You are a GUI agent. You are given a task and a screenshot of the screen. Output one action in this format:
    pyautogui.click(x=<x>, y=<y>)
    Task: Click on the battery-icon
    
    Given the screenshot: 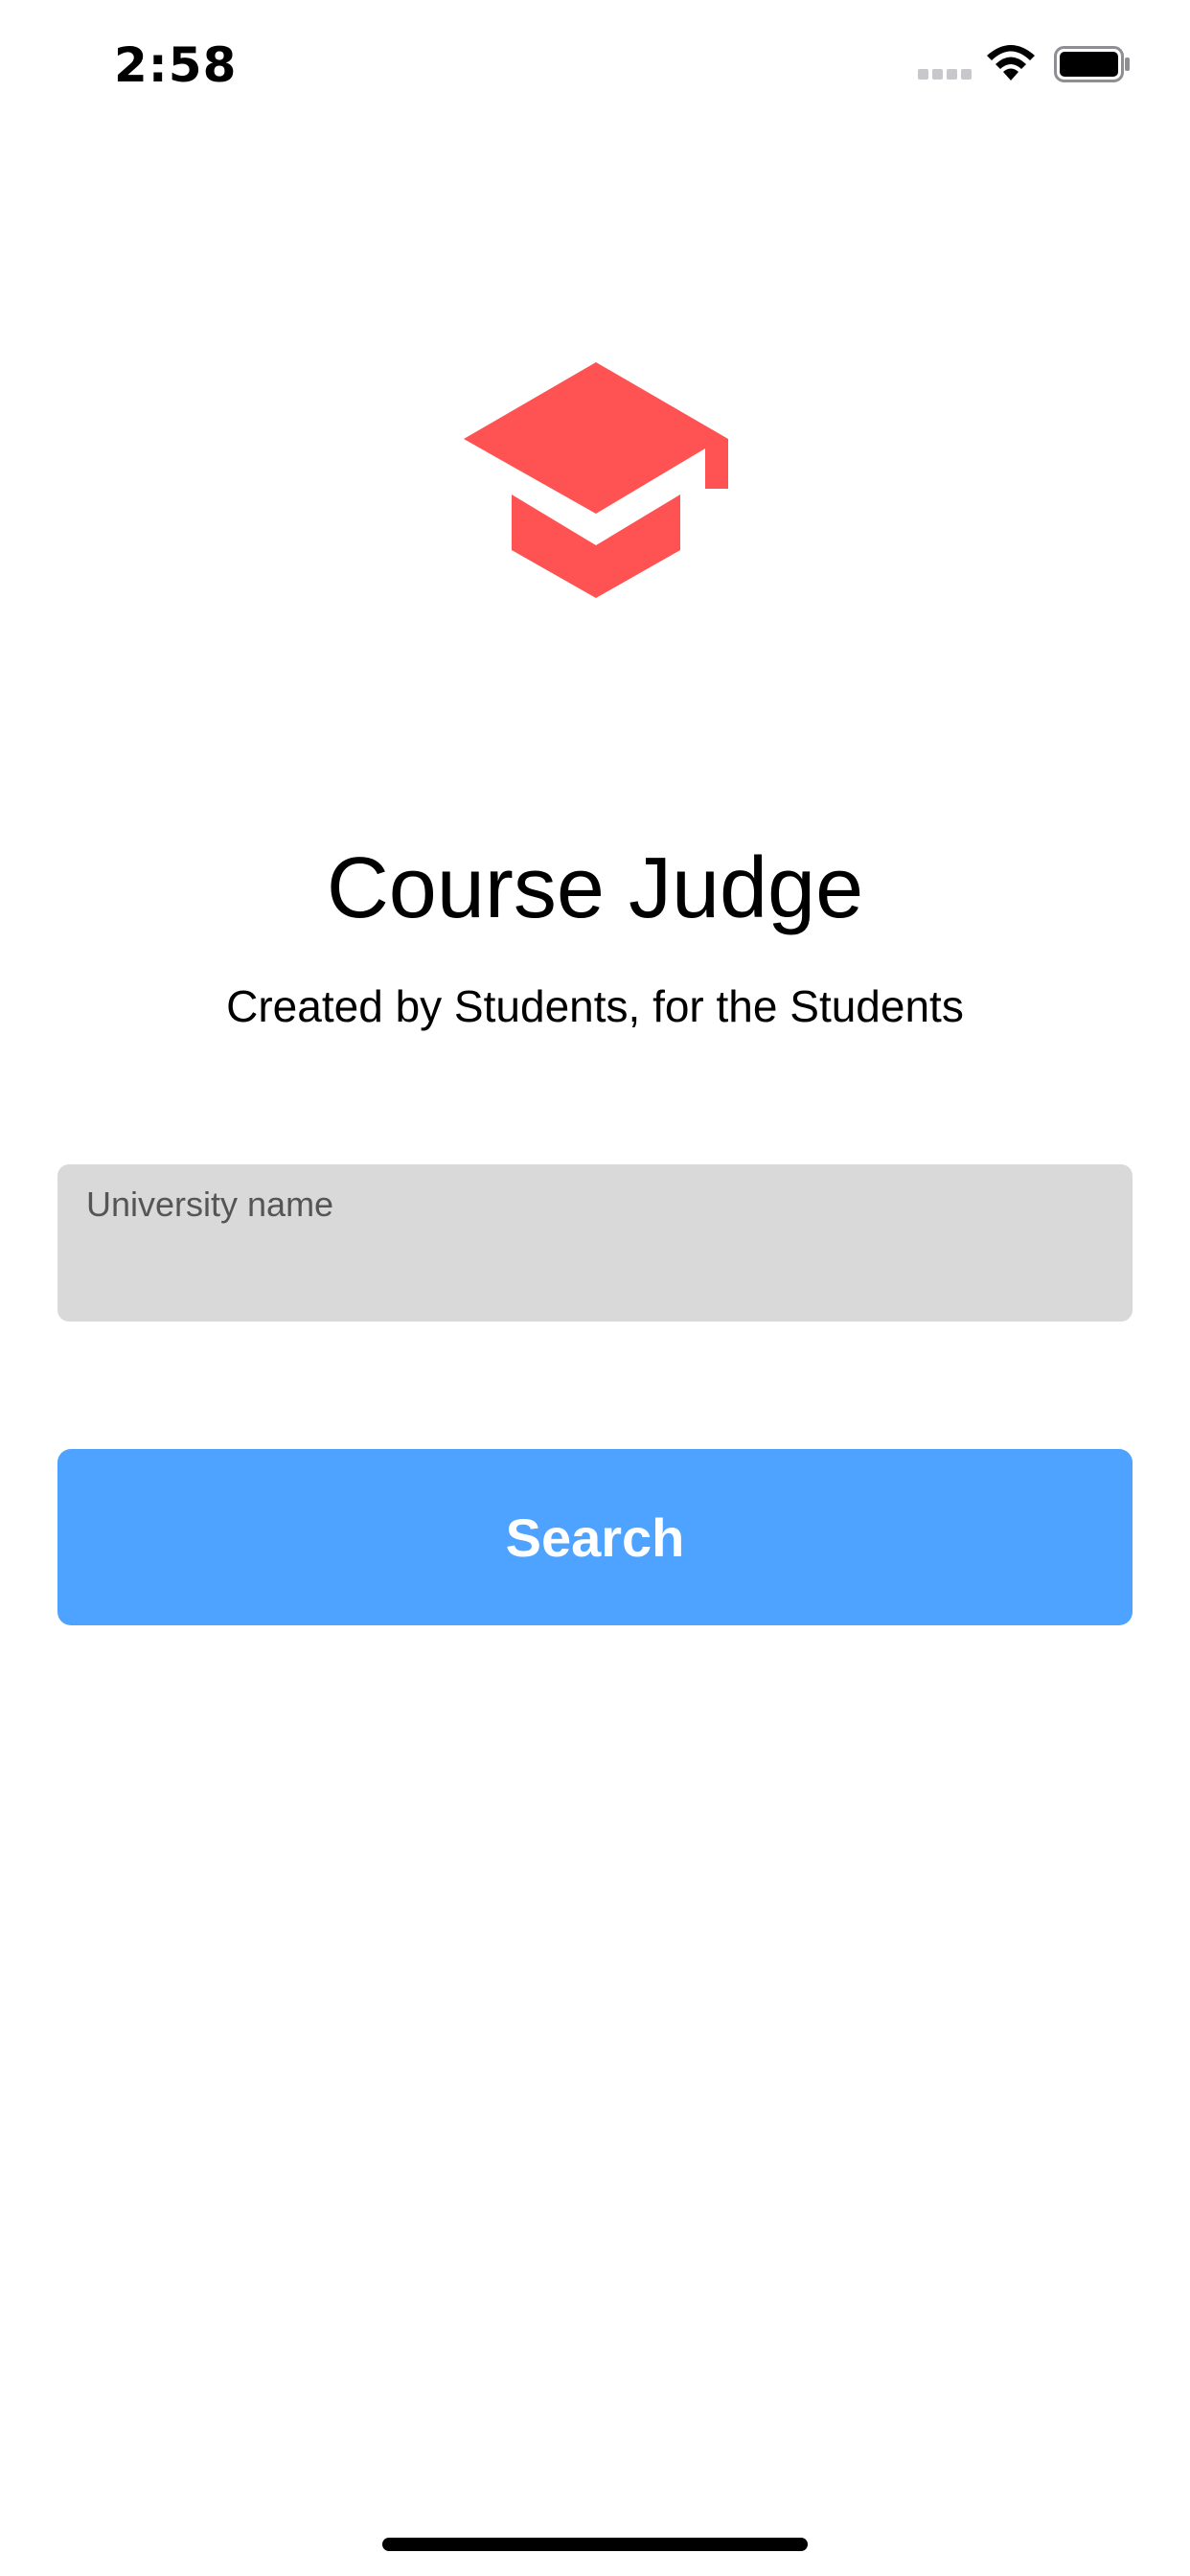 What is the action you would take?
    pyautogui.click(x=1092, y=64)
    